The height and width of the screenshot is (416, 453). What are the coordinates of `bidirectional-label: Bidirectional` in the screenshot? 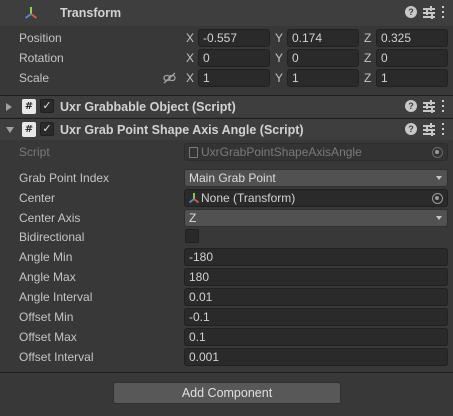 It's located at (52, 237).